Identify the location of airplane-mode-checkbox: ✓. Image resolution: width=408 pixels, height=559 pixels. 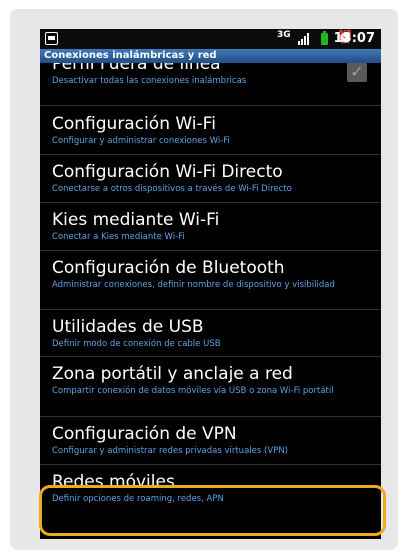
(357, 72).